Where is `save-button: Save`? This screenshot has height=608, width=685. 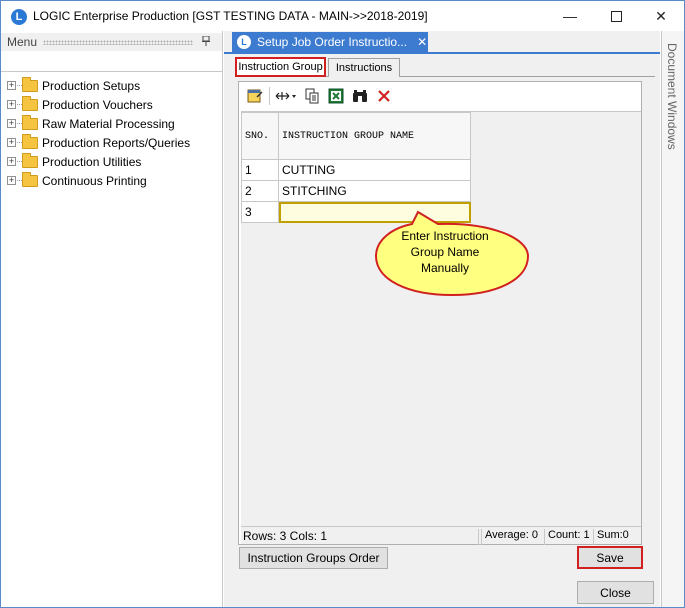
save-button: Save is located at coordinates (610, 557).